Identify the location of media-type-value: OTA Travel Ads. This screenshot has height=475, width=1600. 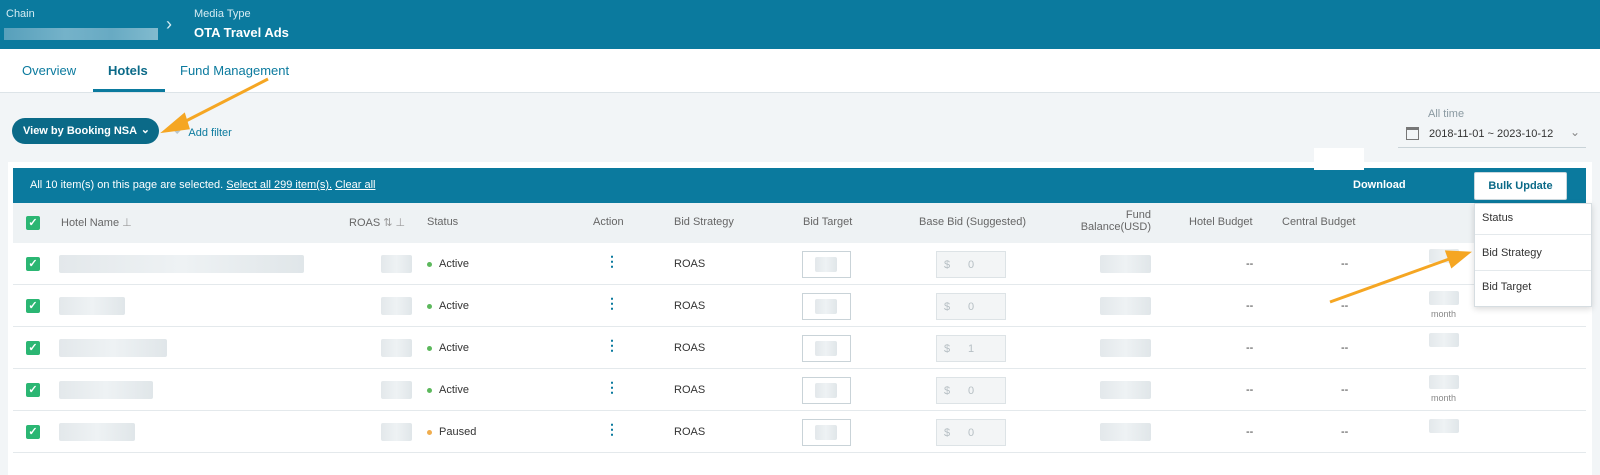
(241, 32).